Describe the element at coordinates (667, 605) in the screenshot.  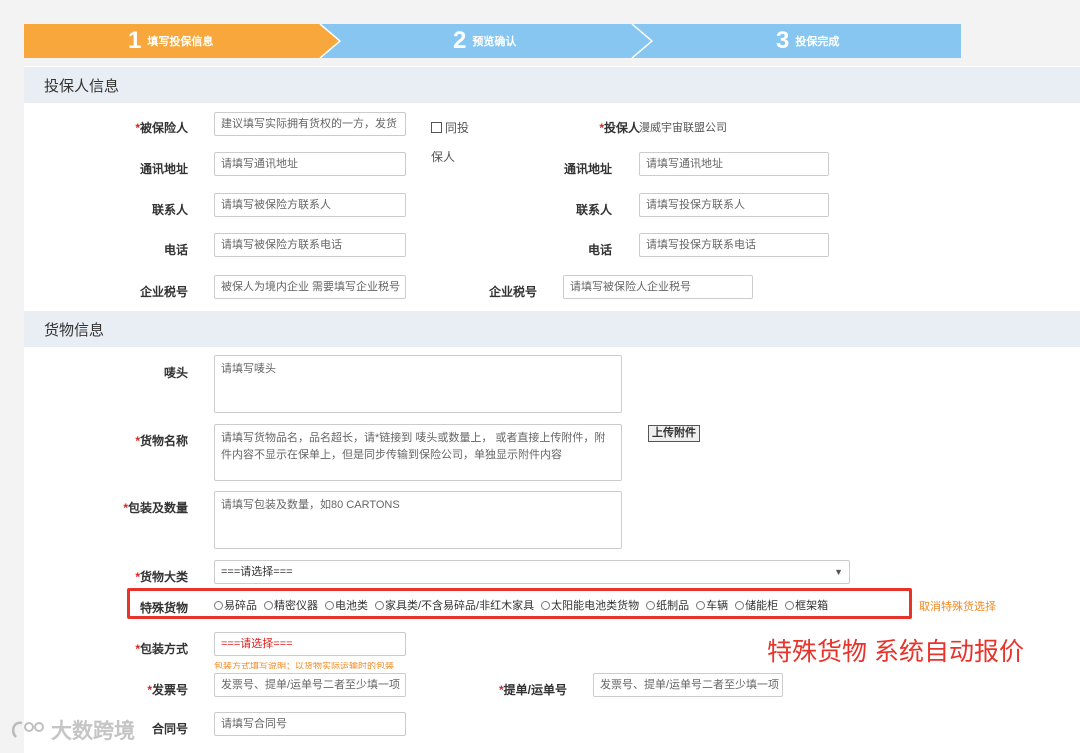
I see `special-option: 纸制品` at that location.